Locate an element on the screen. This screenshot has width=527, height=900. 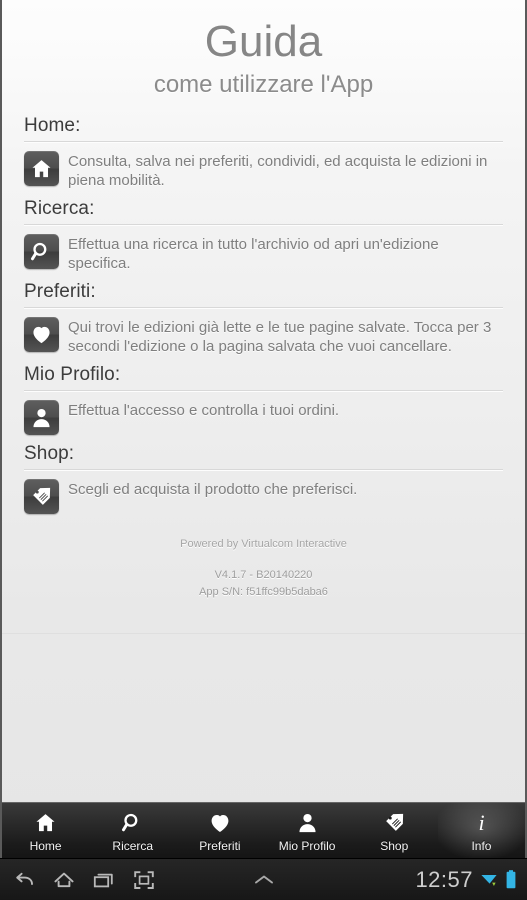
app-serial-number: App S/N: f51ffc99b5daba6 is located at coordinates (263, 592).